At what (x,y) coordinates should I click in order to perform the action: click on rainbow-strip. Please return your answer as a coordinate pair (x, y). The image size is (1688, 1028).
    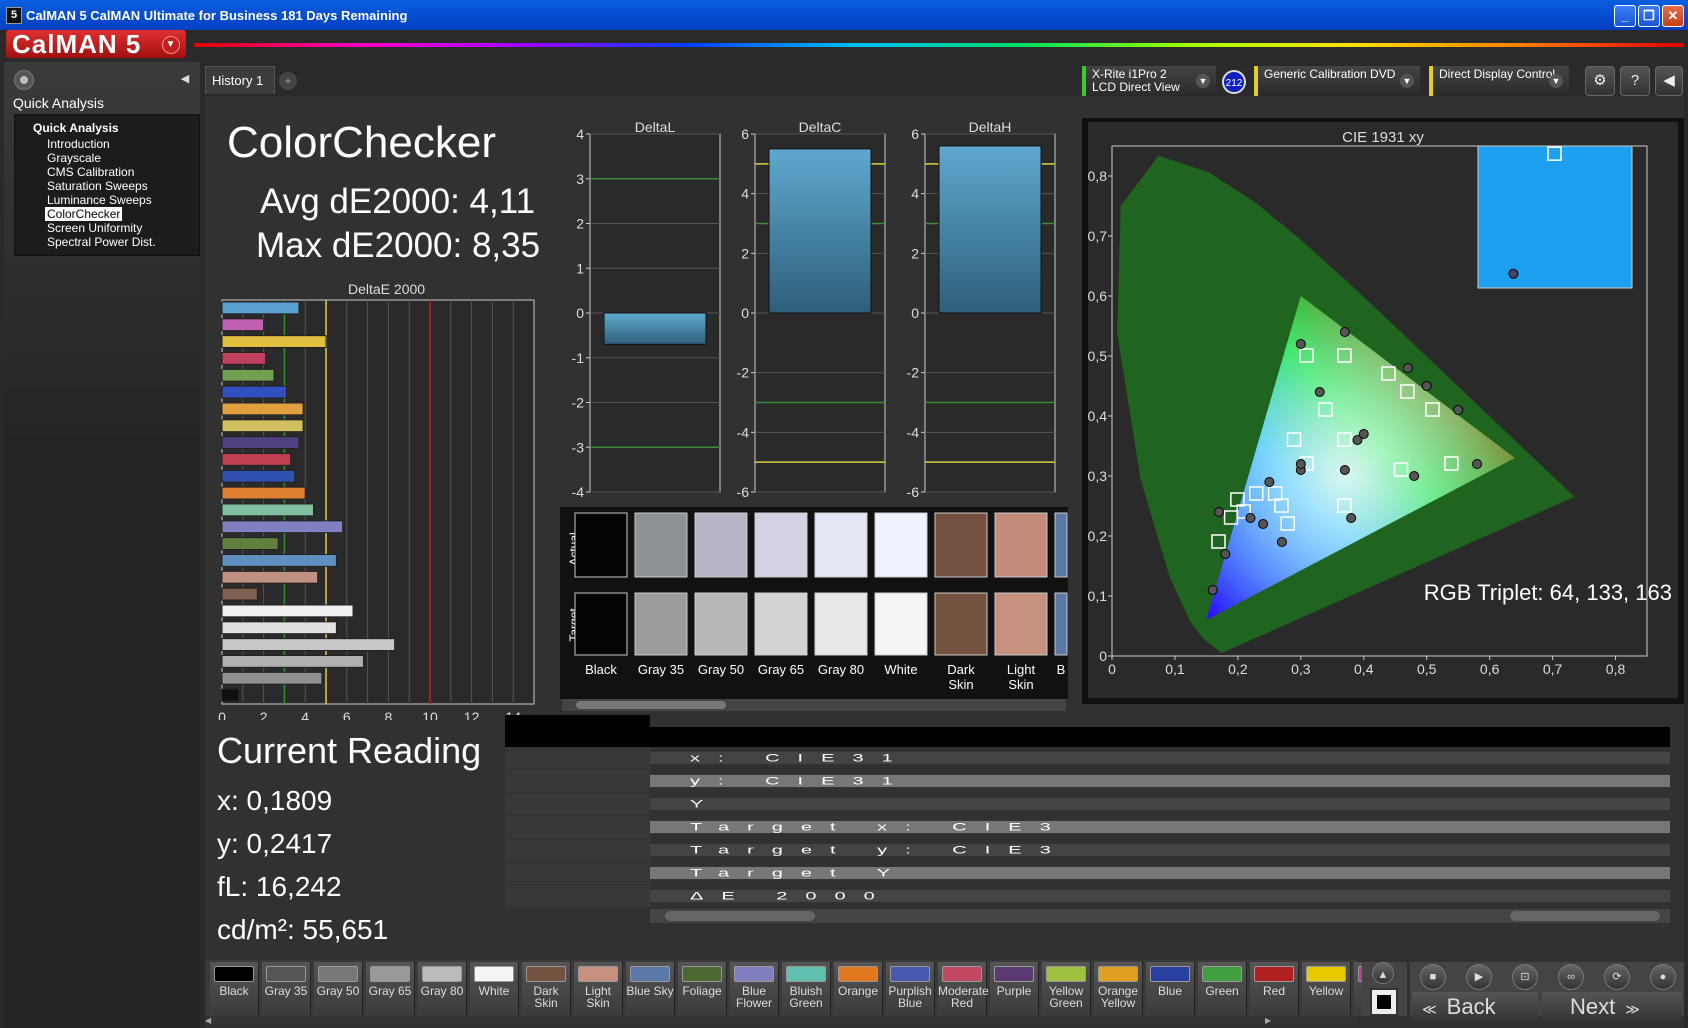
    Looking at the image, I should click on (939, 45).